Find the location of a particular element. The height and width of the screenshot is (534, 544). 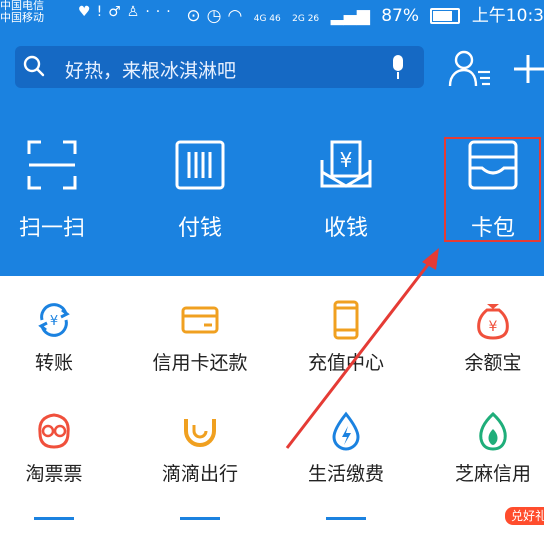

highlight-box is located at coordinates (492, 189).